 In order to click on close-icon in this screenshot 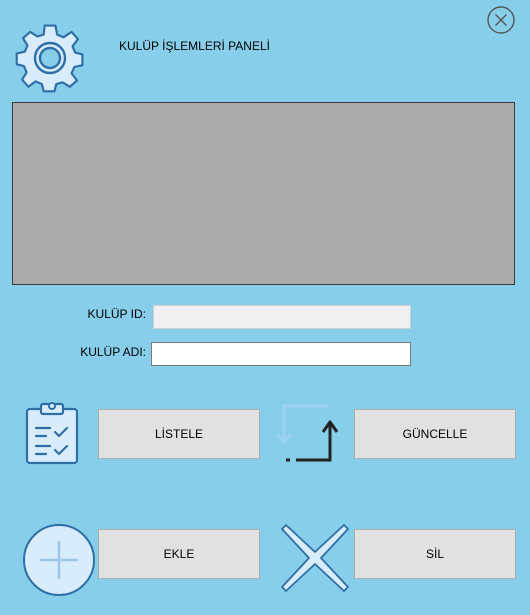, I will do `click(501, 20)`.